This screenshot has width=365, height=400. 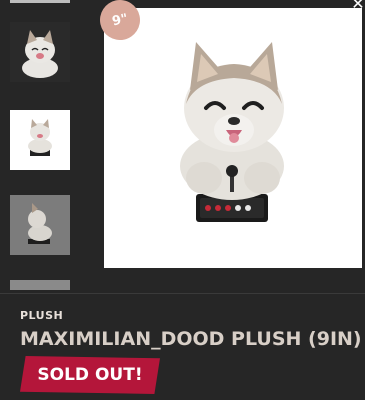 What do you see at coordinates (40, 1) in the screenshot?
I see `thumbnail-edge` at bounding box center [40, 1].